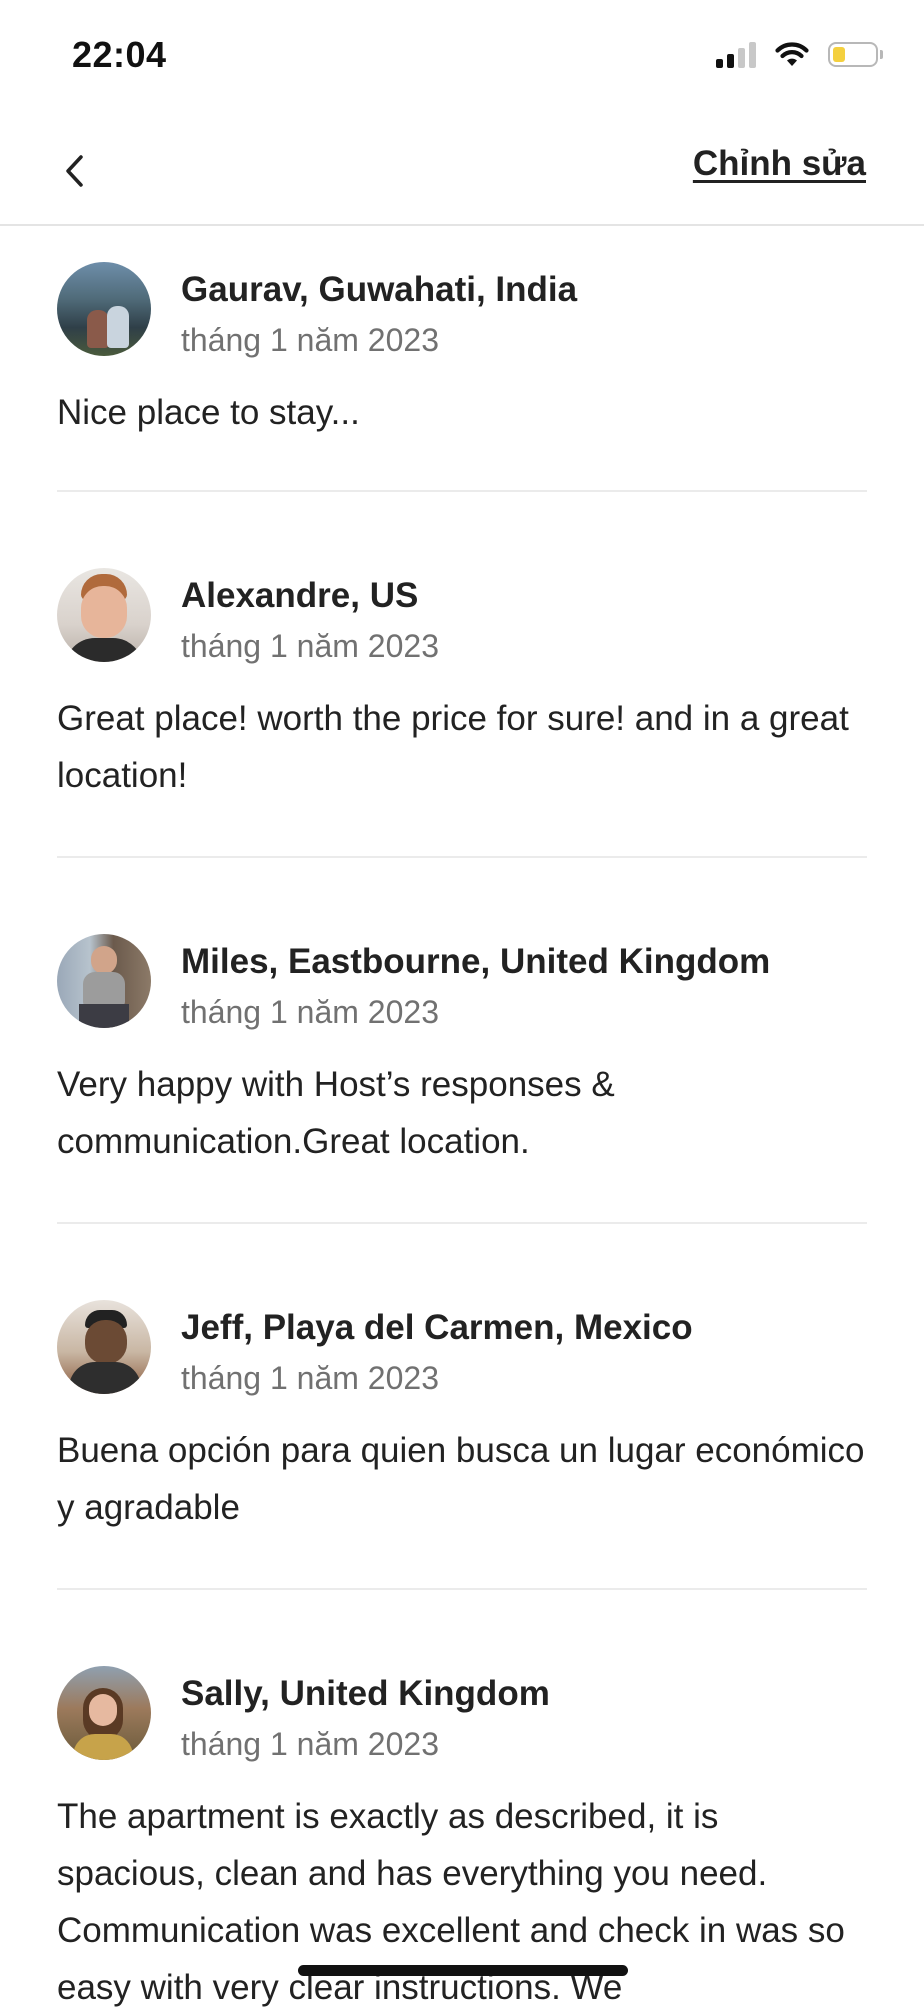 The width and height of the screenshot is (924, 2016). I want to click on reviewer-name: Alexandre, US, so click(300, 595).